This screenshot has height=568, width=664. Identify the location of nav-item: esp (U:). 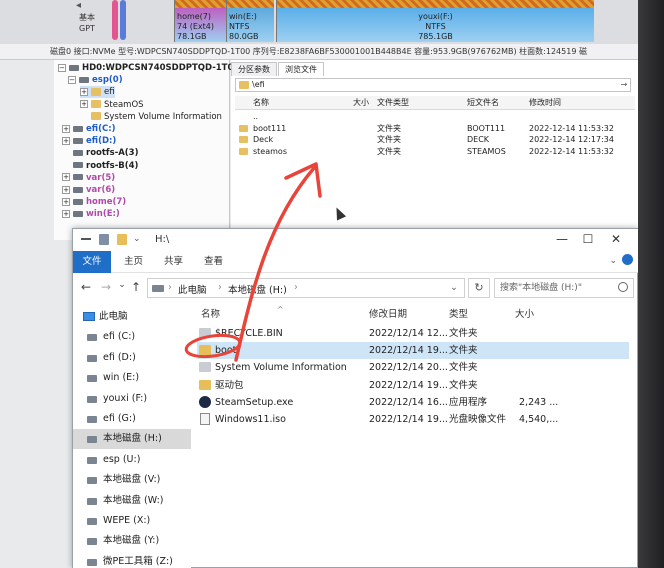
(132, 460).